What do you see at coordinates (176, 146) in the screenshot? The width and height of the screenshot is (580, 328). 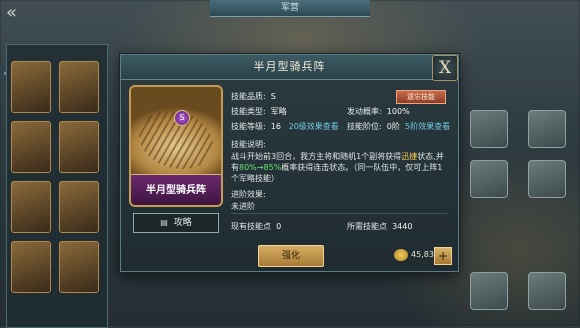 I see `skill-card: S 半月型骑兵阵` at bounding box center [176, 146].